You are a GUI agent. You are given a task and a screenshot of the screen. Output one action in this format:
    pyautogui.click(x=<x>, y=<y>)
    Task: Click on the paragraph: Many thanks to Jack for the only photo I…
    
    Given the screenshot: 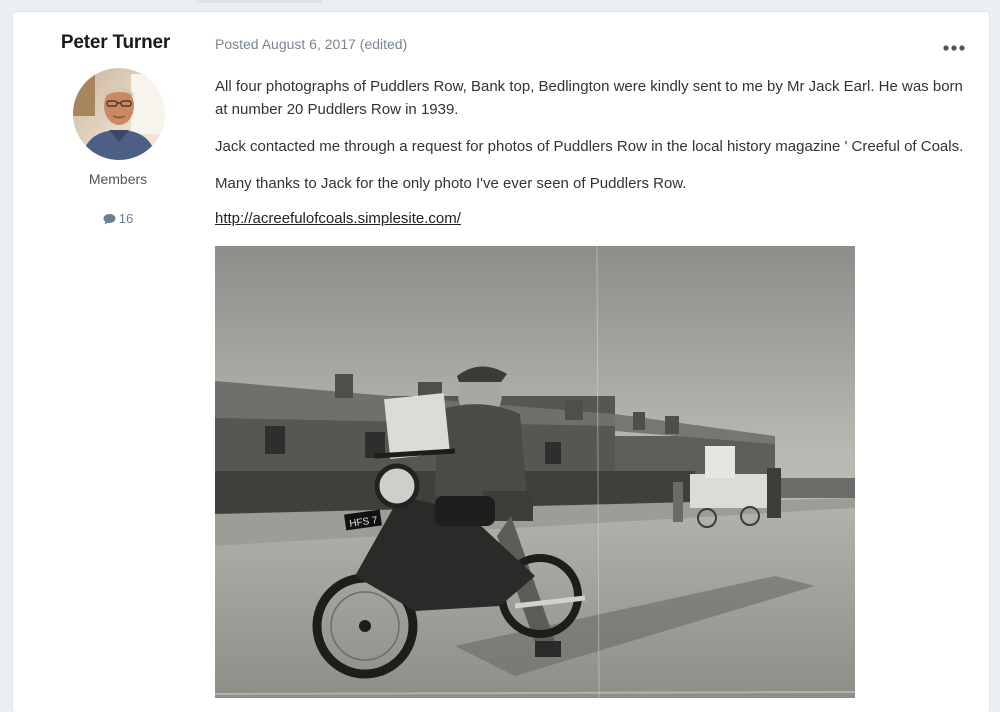 What is the action you would take?
    pyautogui.click(x=451, y=183)
    